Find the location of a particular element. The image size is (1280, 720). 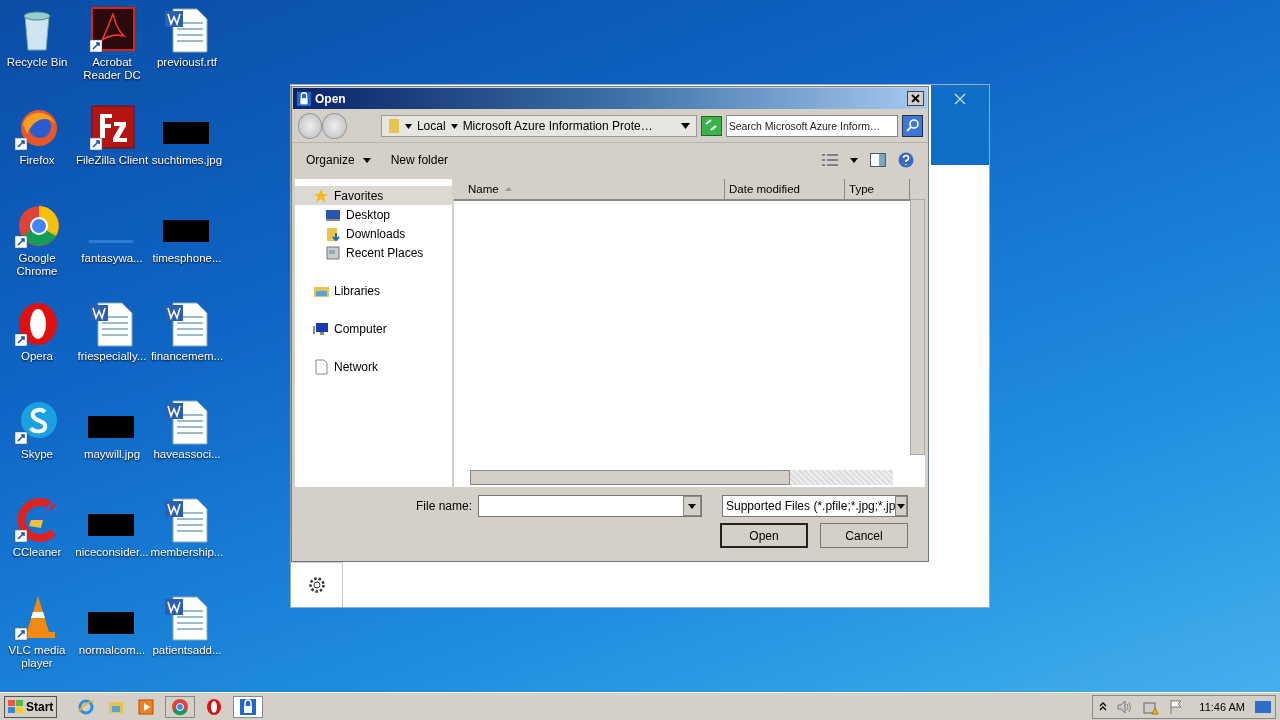

column-header: Date modified is located at coordinates (785, 189).